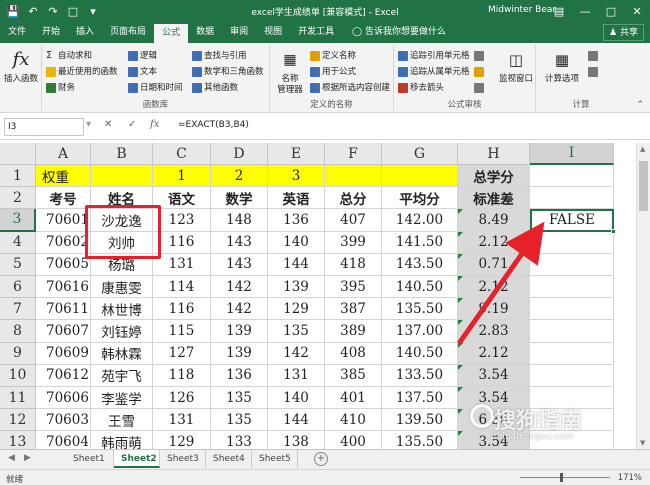  Describe the element at coordinates (420, 264) in the screenshot. I see `cell-G5: 143.50` at that location.